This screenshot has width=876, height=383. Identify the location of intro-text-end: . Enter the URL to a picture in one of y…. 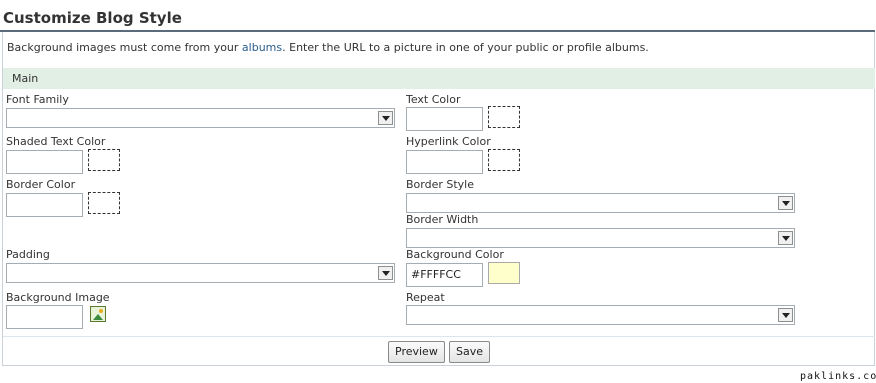
(465, 47).